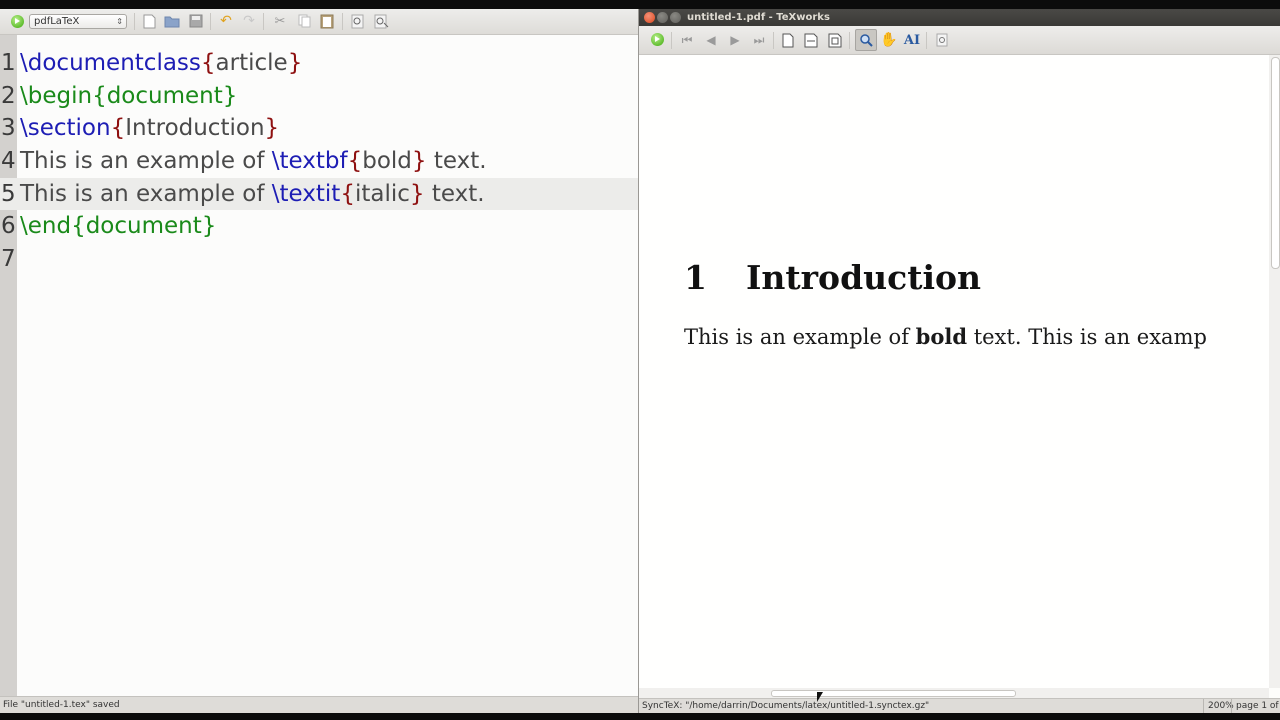 Image resolution: width=1280 pixels, height=720 pixels. I want to click on fit-width-icon, so click(811, 40).